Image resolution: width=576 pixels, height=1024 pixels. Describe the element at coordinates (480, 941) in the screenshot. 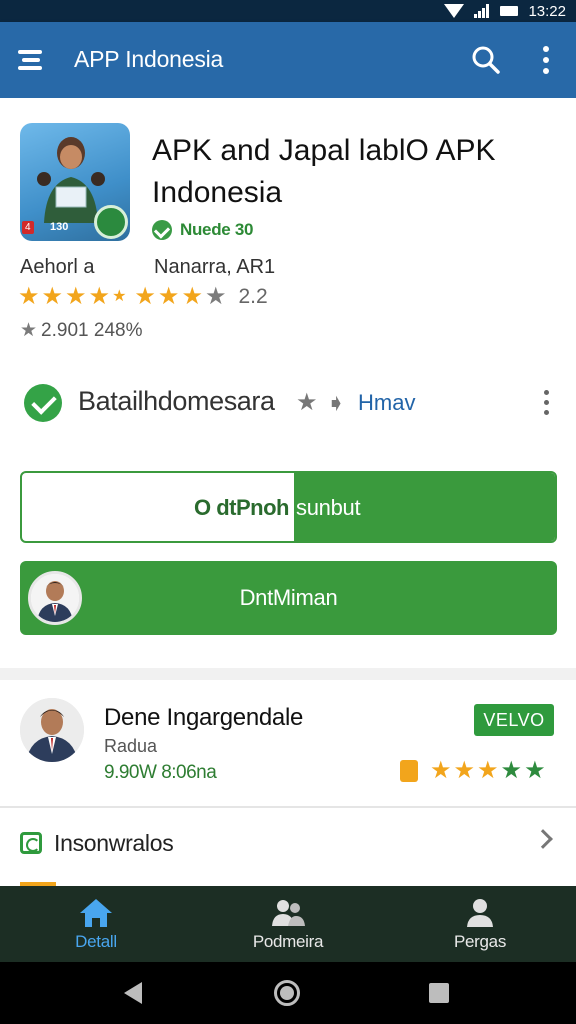

I see `nav-label: Pergas` at that location.